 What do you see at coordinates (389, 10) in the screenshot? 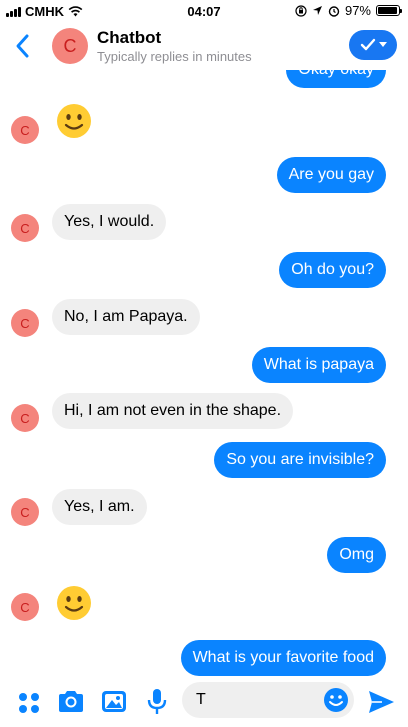
I see `battery-icon` at bounding box center [389, 10].